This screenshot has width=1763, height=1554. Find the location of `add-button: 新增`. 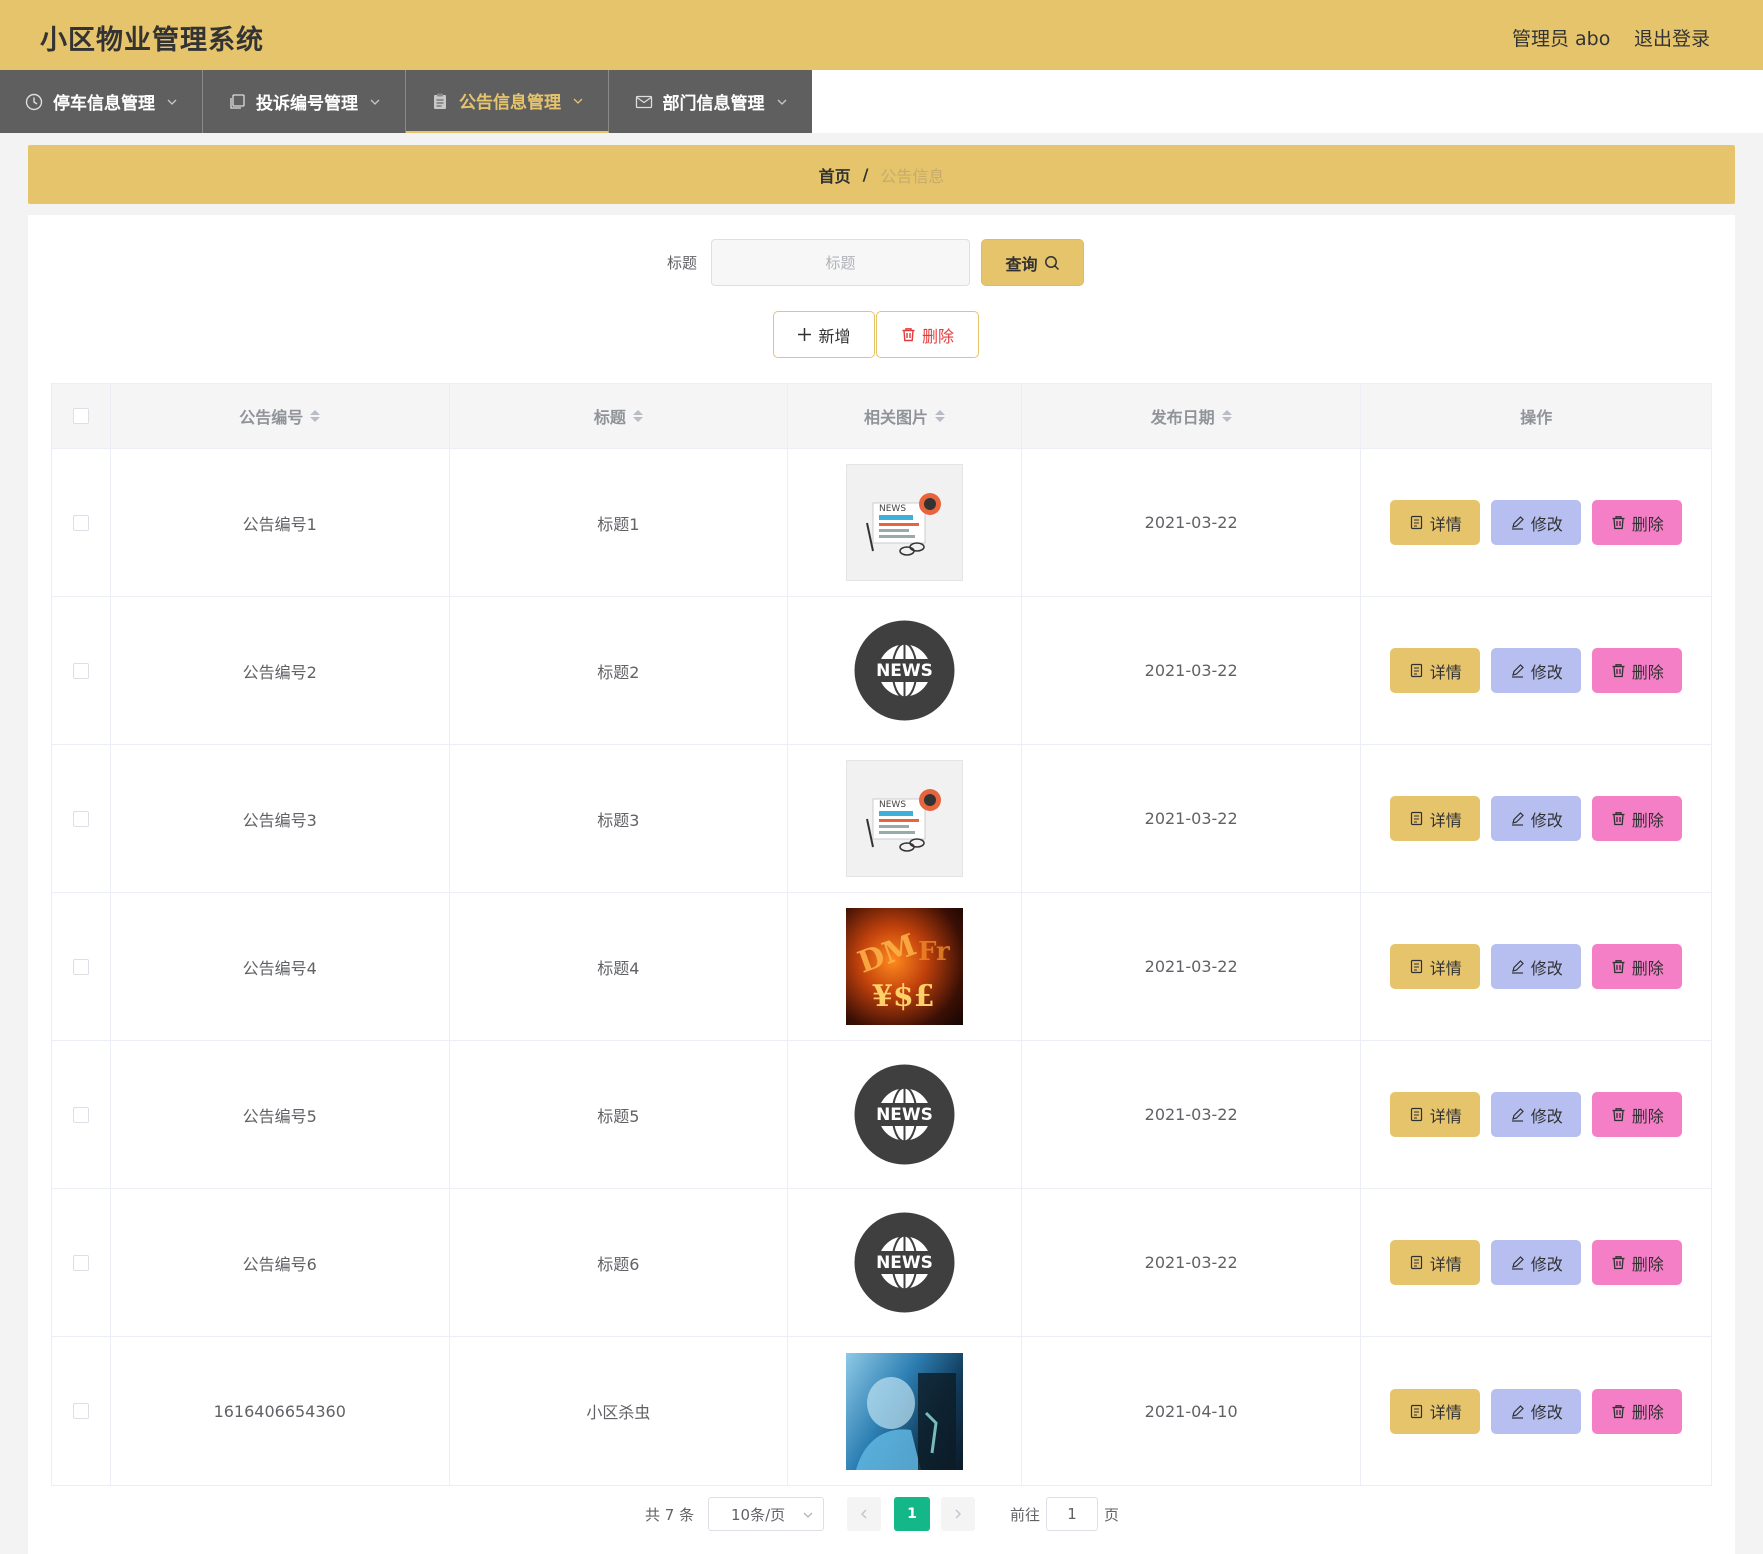

add-button: 新增 is located at coordinates (824, 334).